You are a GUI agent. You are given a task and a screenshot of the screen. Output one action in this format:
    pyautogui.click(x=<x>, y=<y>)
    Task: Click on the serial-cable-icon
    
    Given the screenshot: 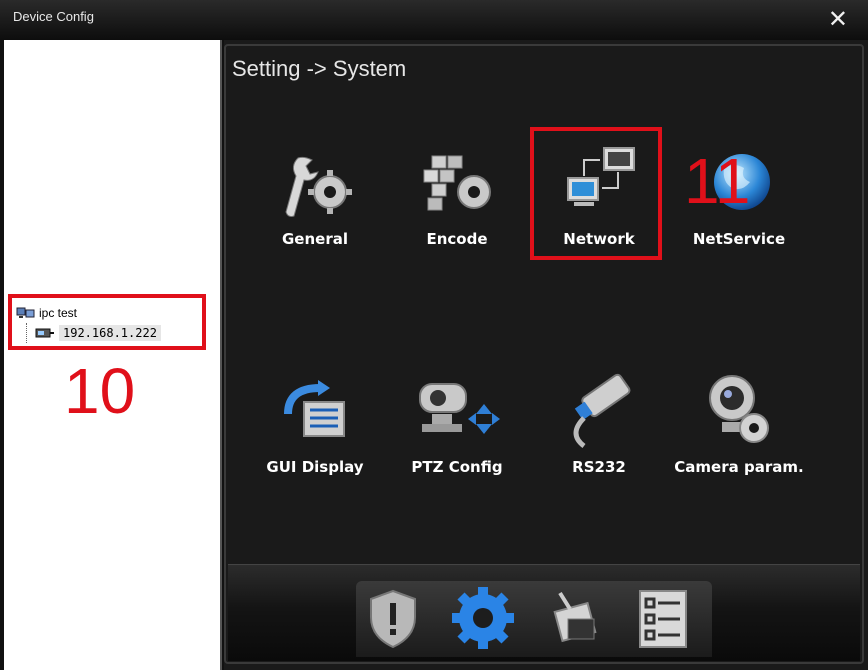 What is the action you would take?
    pyautogui.click(x=602, y=410)
    